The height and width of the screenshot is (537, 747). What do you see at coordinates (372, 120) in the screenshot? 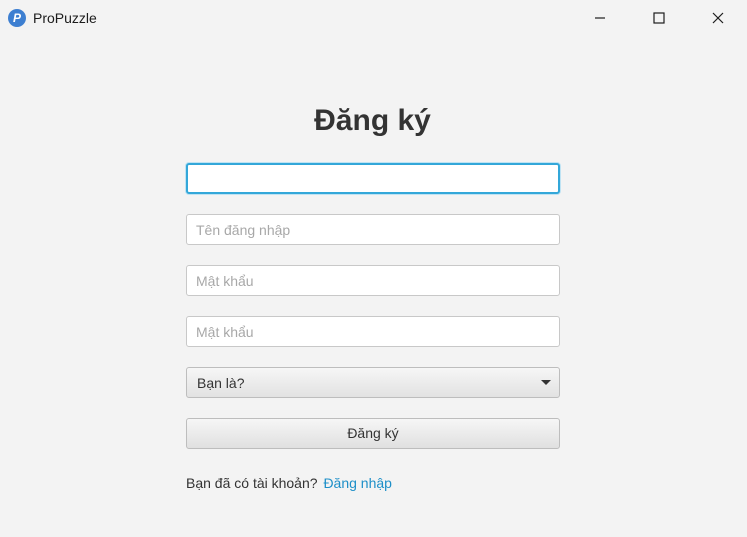
I see `page-title: Đăng ký` at bounding box center [372, 120].